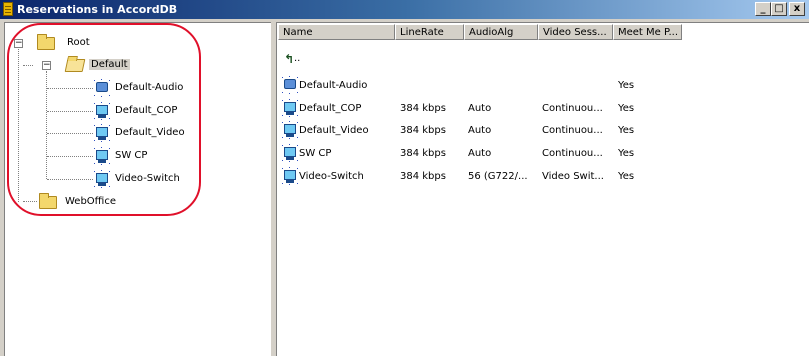 This screenshot has width=809, height=356. Describe the element at coordinates (97, 9) in the screenshot. I see `window-title: Reservations in AccordDB` at that location.